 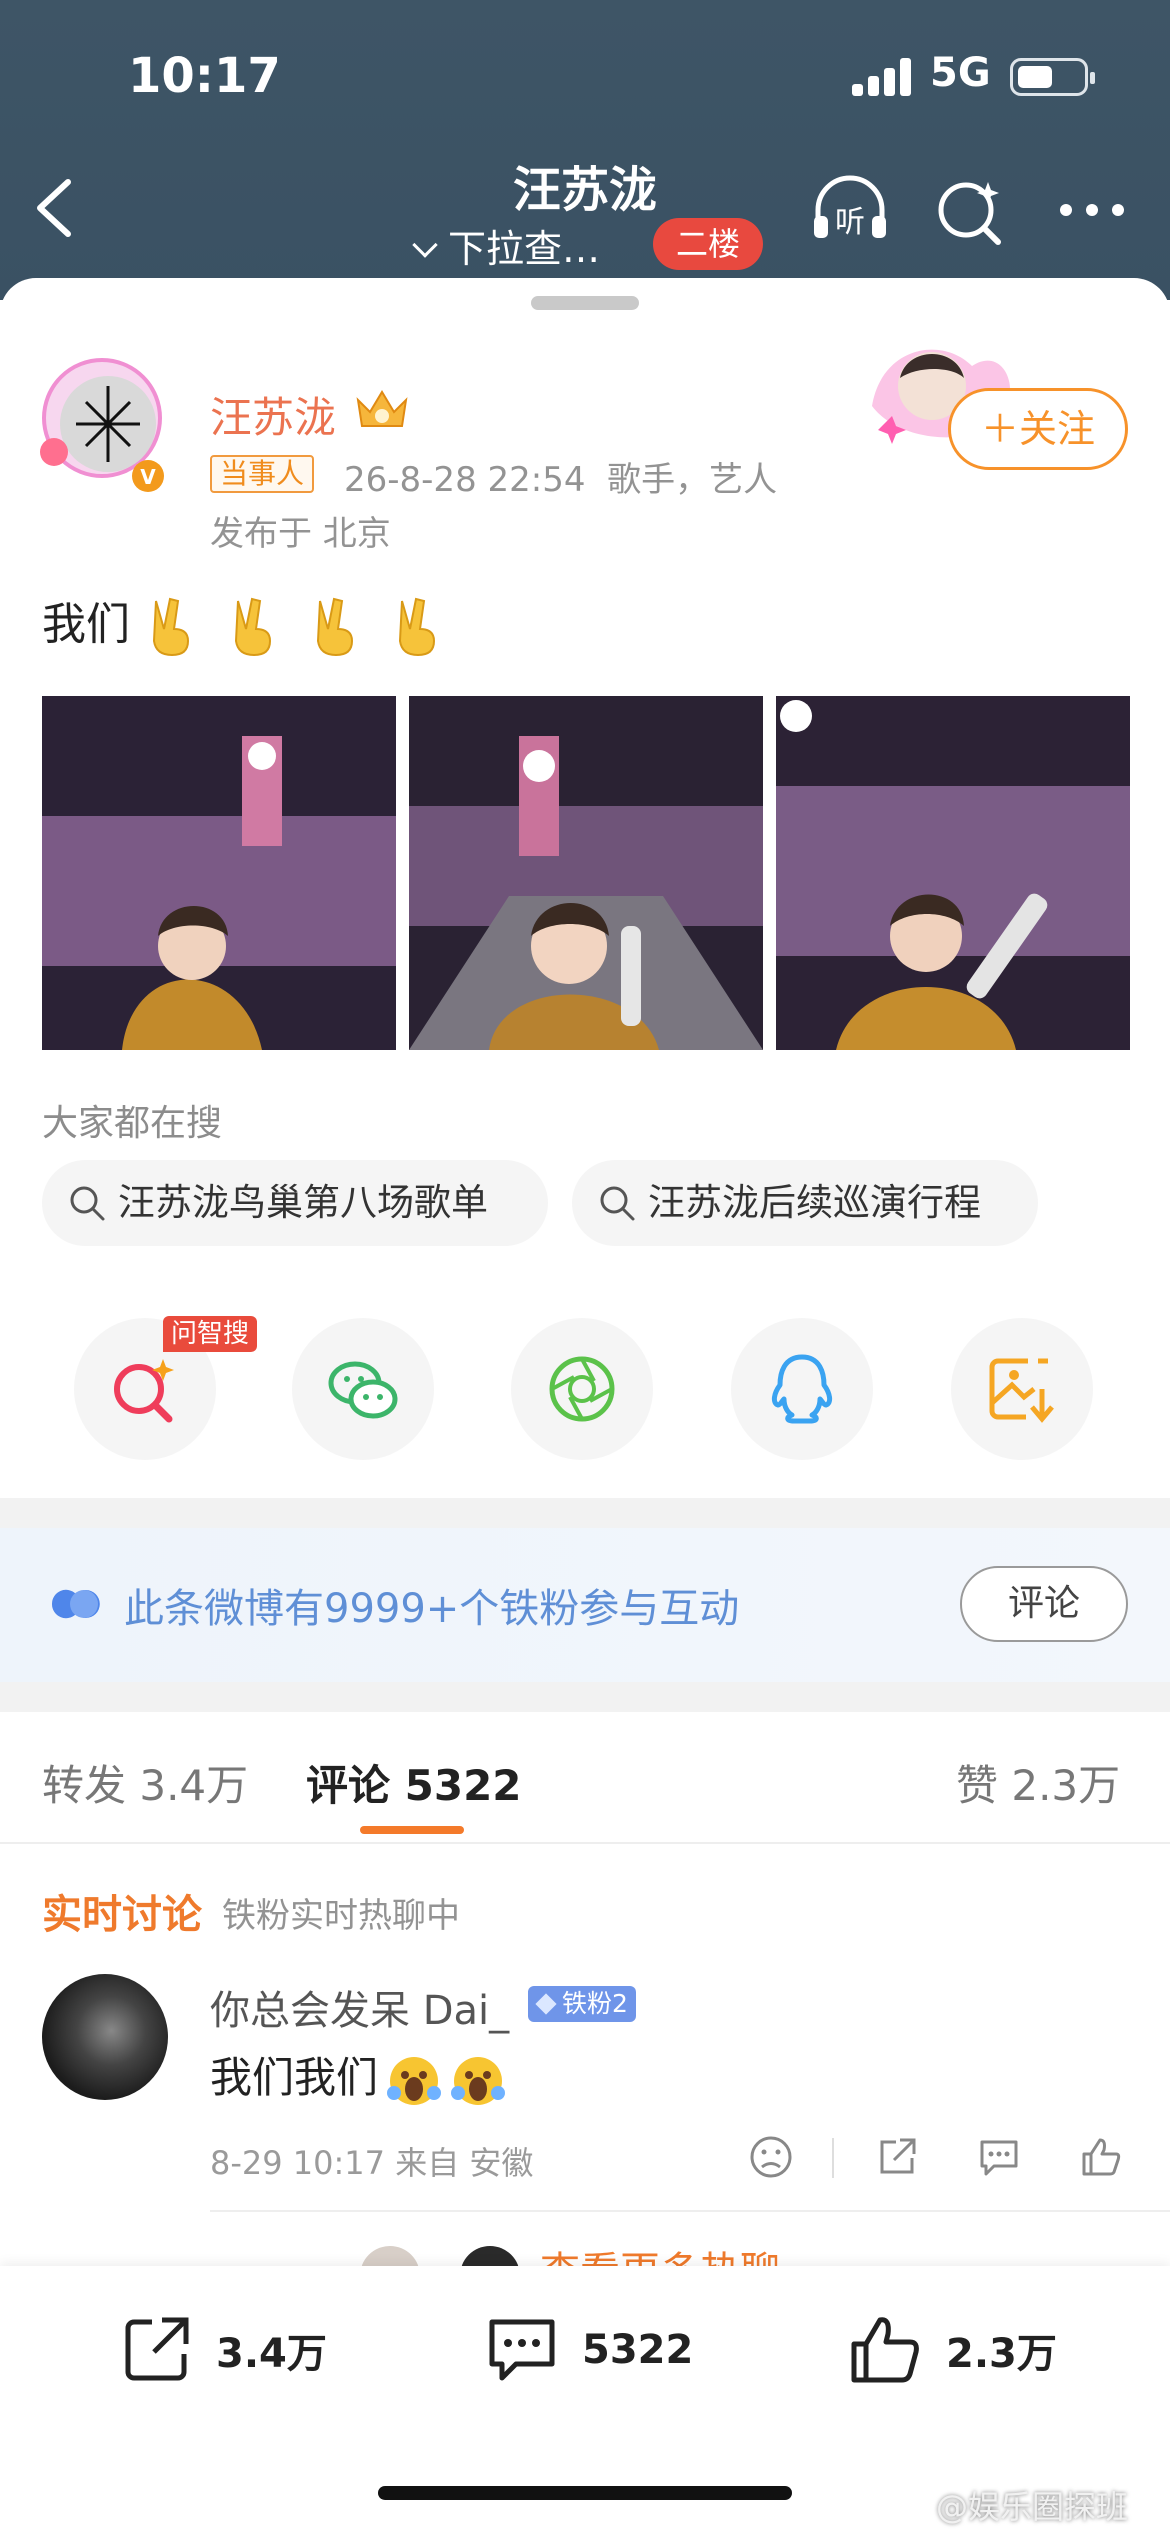 I want to click on listen-icon: 听, so click(x=850, y=210).